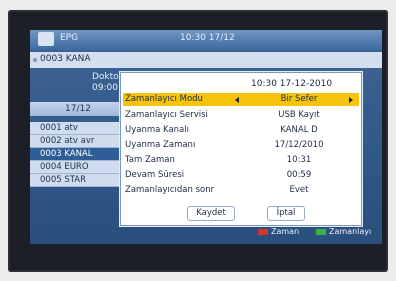 The width and height of the screenshot is (396, 281). Describe the element at coordinates (170, 190) in the screenshot. I see `after-timer-label: Zamanlayıcıdan sonr` at that location.